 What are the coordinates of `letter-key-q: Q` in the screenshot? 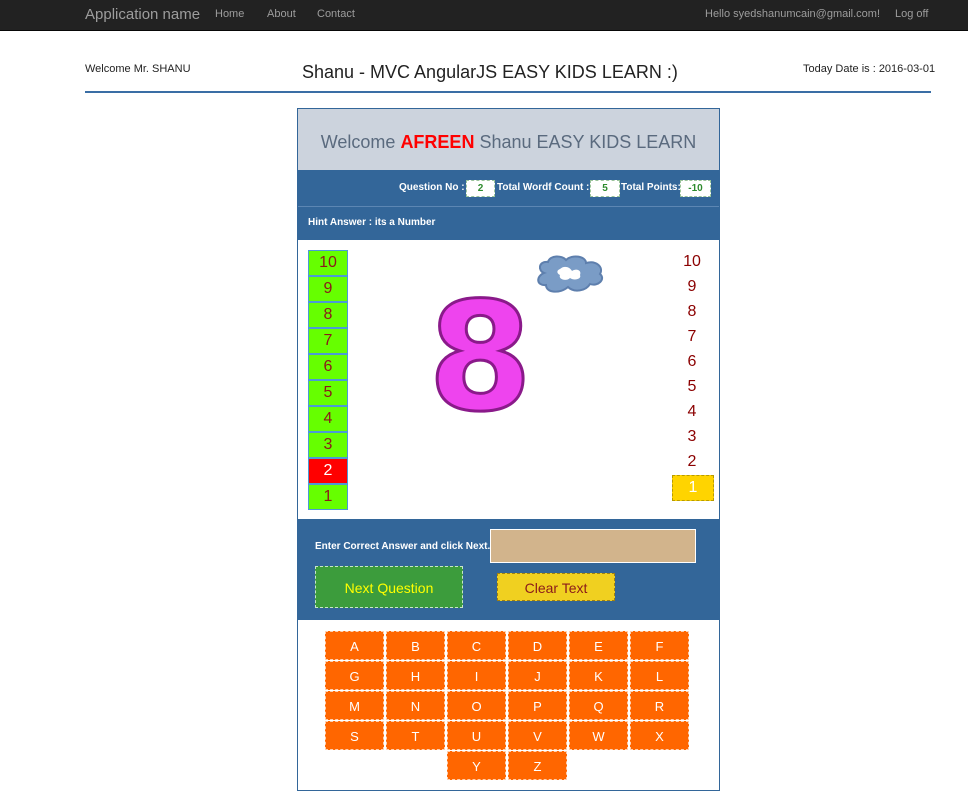 It's located at (598, 705).